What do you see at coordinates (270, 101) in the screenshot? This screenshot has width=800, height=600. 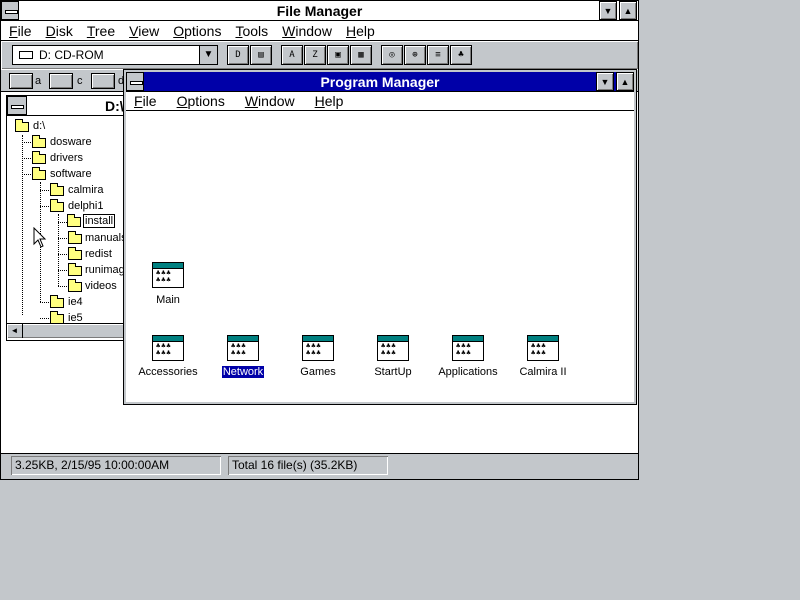 I see `pm-menu-window: Window` at bounding box center [270, 101].